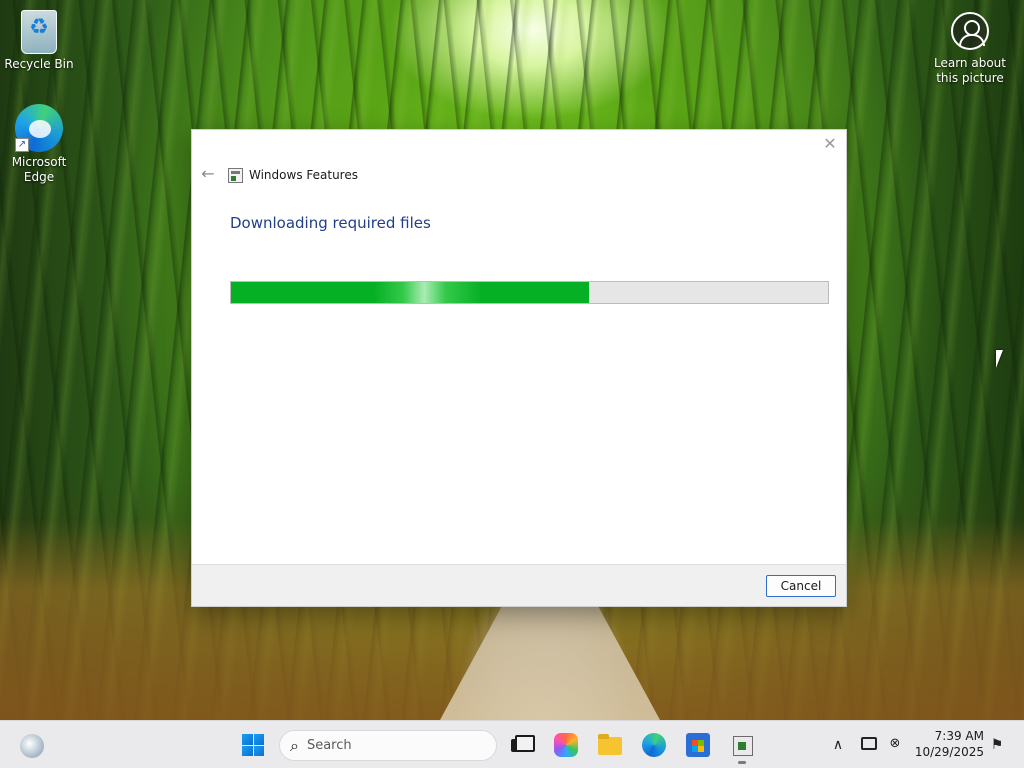  What do you see at coordinates (959, 736) in the screenshot?
I see `clock-time: 7:39 AM` at bounding box center [959, 736].